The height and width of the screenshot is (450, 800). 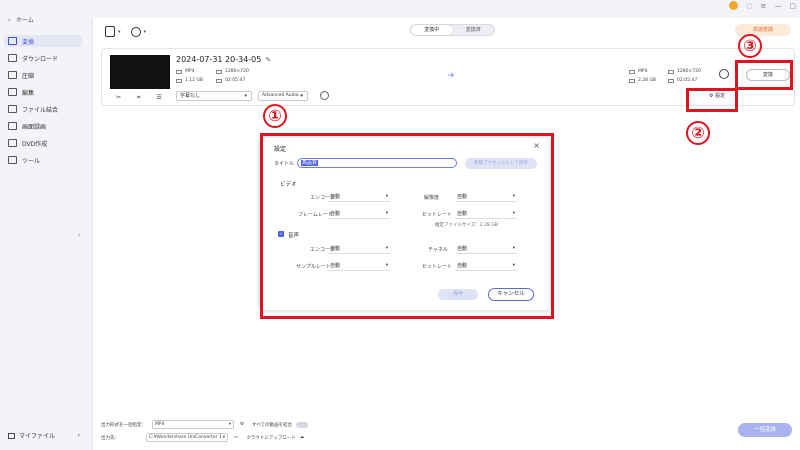 I want to click on src-duration: 02:05:47, so click(x=230, y=80).